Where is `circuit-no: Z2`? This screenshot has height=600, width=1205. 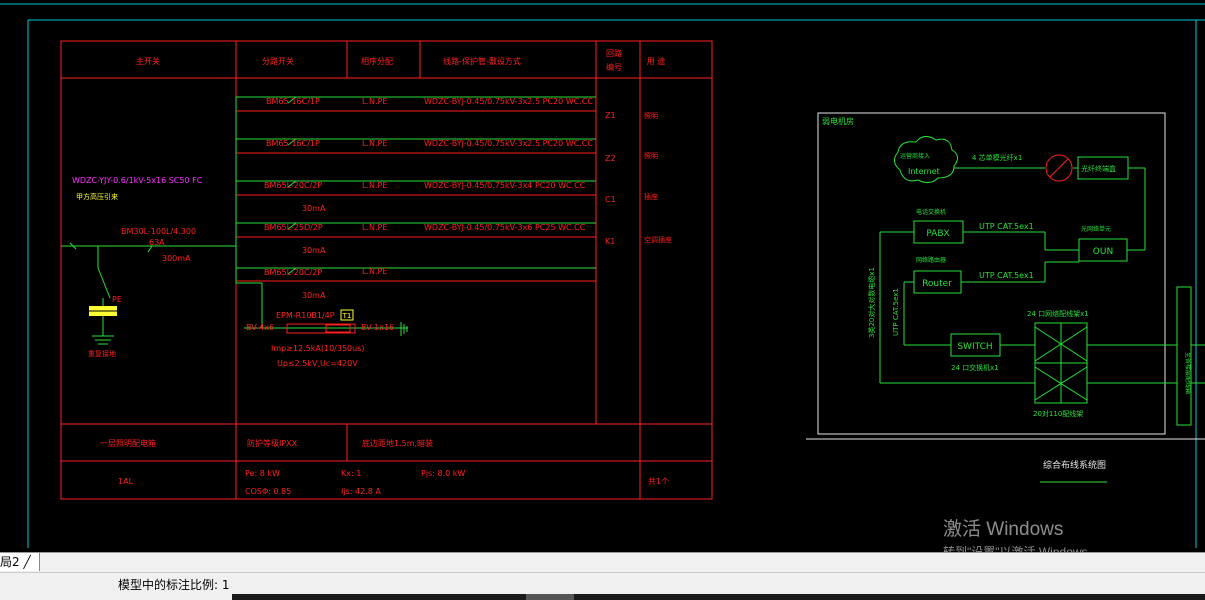
circuit-no: Z2 is located at coordinates (610, 158).